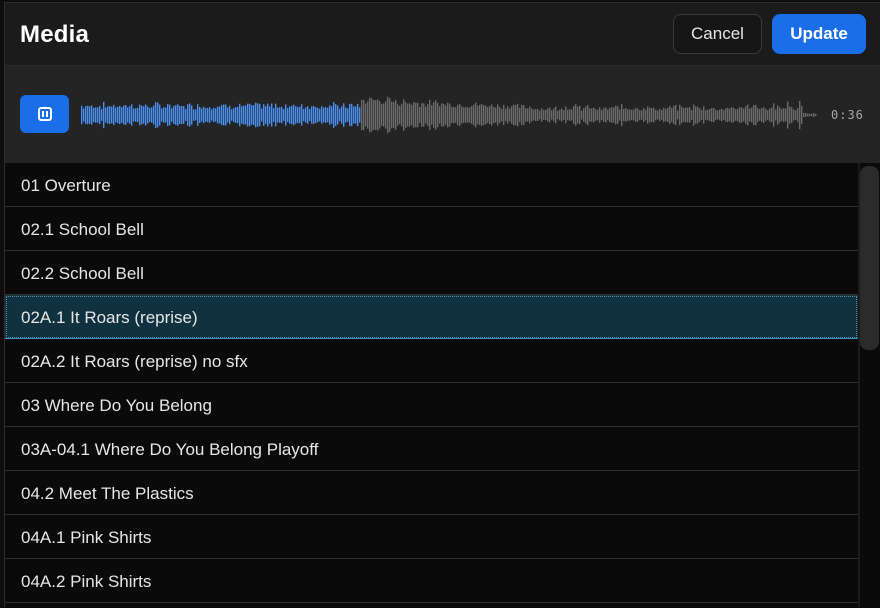 The width and height of the screenshot is (880, 608). Describe the element at coordinates (431, 405) in the screenshot. I see `list-item: 03 Where Do You Belong` at that location.